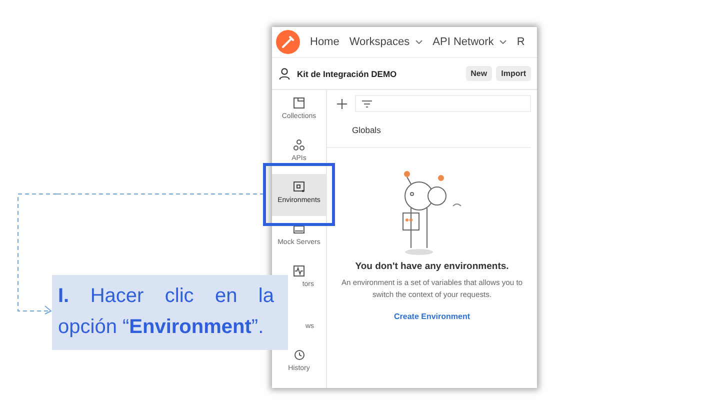 This screenshot has width=707, height=412. I want to click on workspace-name: Kit de Integración DEMO, so click(347, 73).